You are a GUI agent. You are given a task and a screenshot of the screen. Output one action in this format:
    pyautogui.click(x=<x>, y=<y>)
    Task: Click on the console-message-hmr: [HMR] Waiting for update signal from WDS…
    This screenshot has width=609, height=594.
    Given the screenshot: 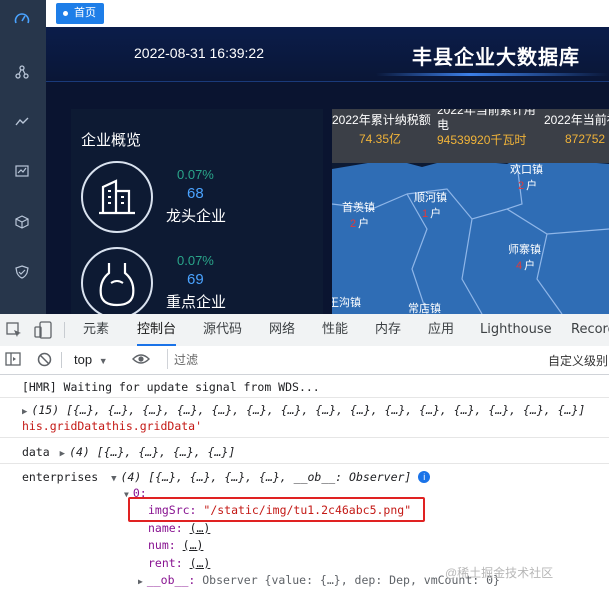 What is the action you would take?
    pyautogui.click(x=171, y=387)
    